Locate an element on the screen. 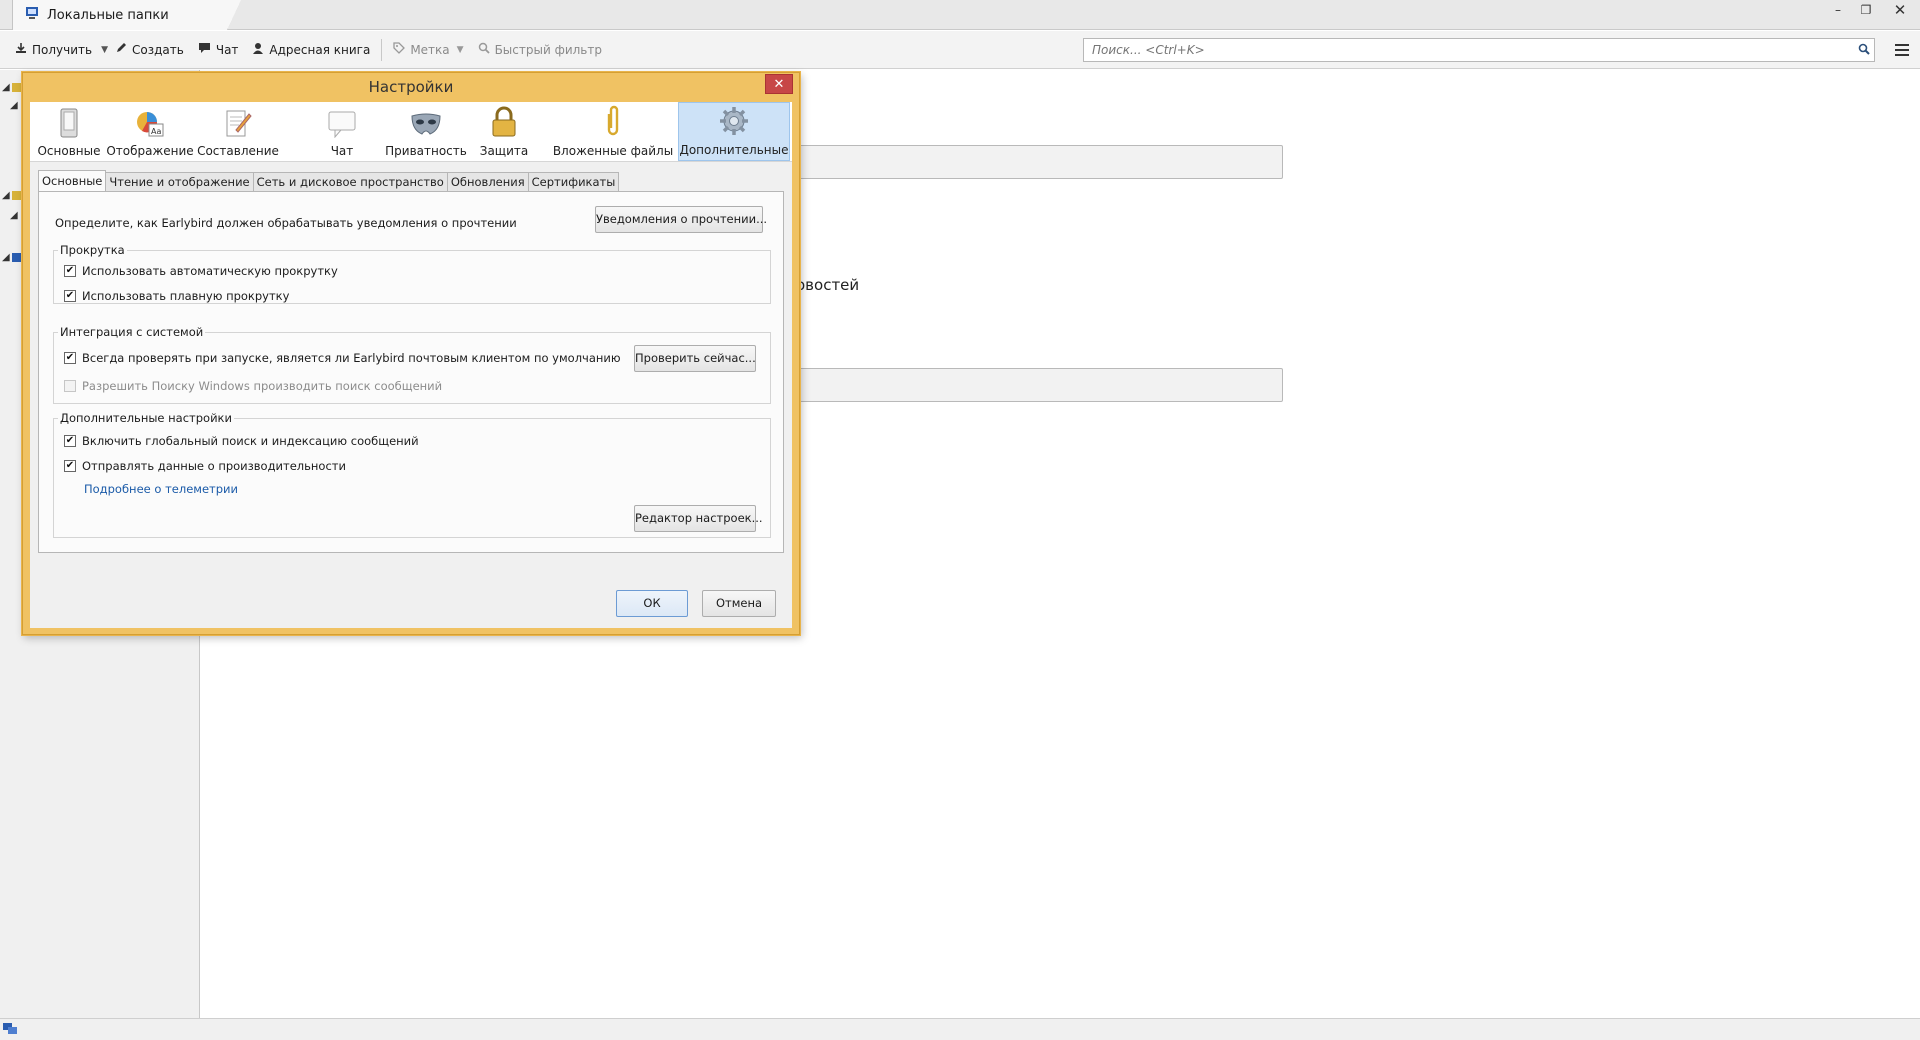 This screenshot has height=1040, width=1920. chat-icon is located at coordinates (342, 125).